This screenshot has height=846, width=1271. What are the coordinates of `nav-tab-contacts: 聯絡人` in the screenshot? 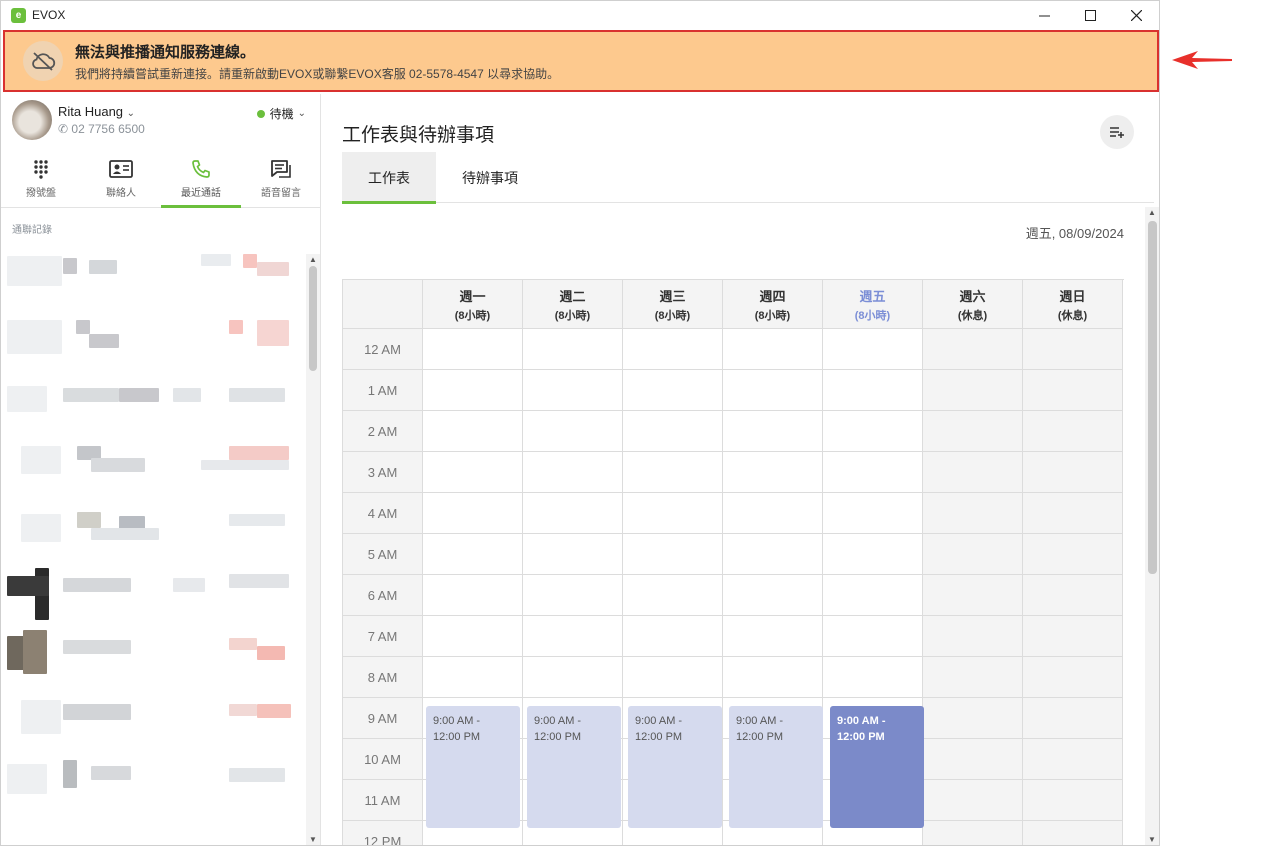 It's located at (121, 179).